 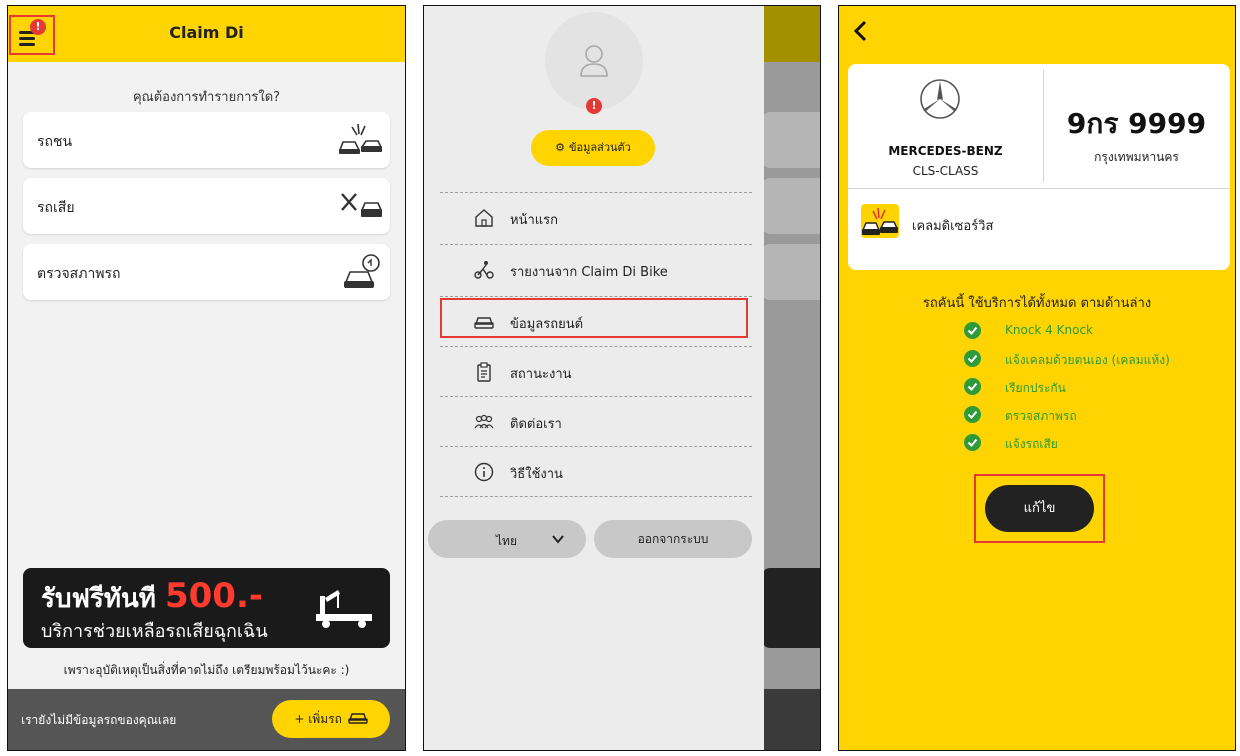 What do you see at coordinates (1136, 157) in the screenshot?
I see `plate-province: กรุงเทพมหานคร` at bounding box center [1136, 157].